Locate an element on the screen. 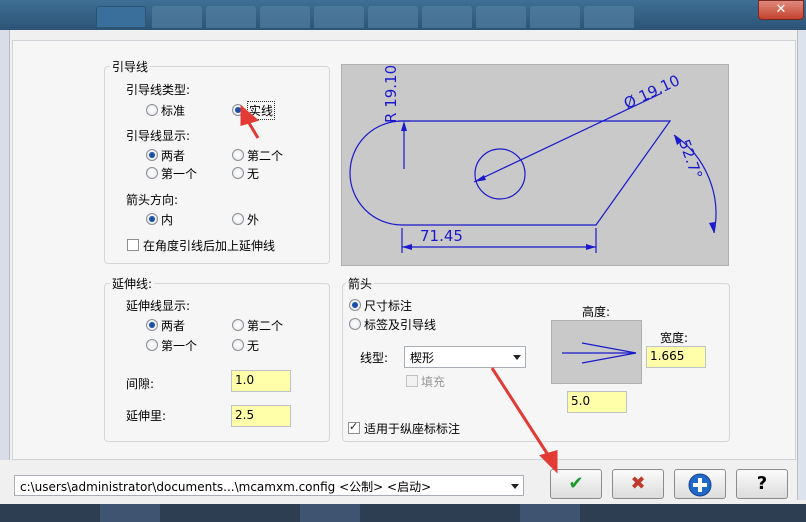 The image size is (806, 522). title-bar is located at coordinates (403, 15).